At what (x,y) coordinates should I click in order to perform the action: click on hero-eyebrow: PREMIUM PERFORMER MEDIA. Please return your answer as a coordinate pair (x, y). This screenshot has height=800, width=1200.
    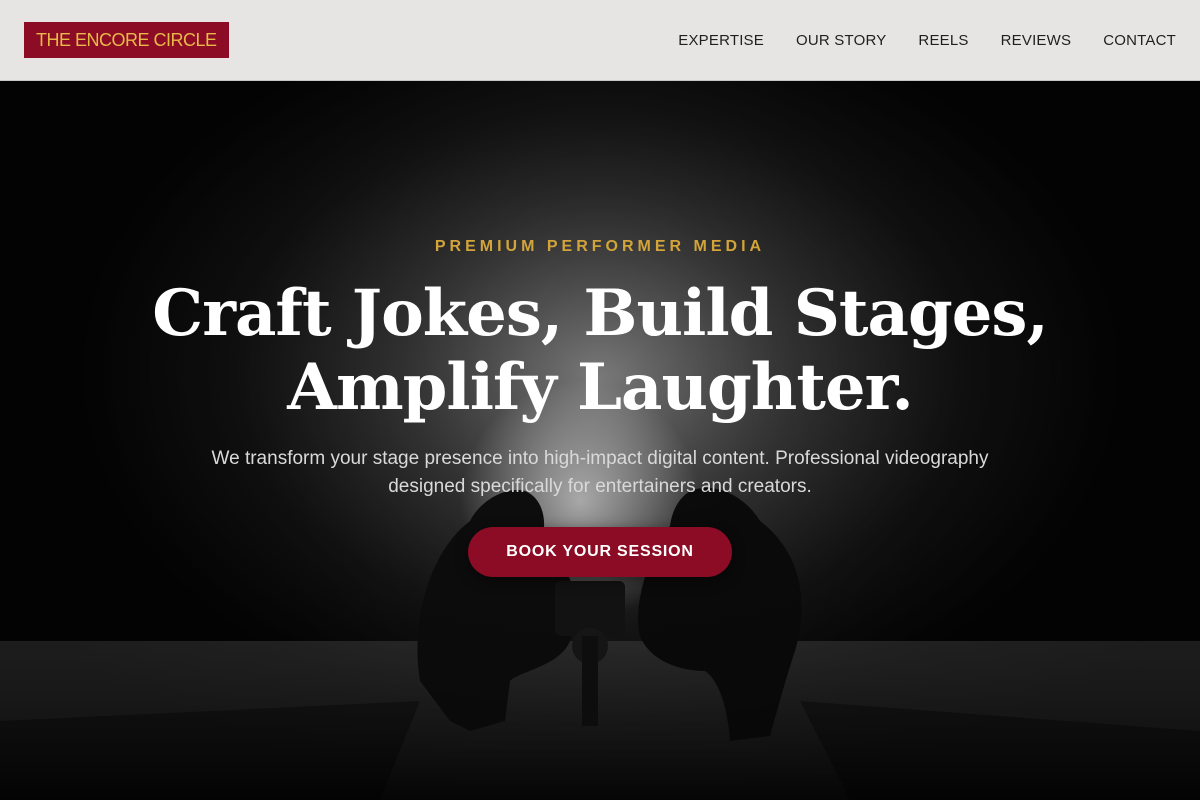
    Looking at the image, I should click on (600, 246).